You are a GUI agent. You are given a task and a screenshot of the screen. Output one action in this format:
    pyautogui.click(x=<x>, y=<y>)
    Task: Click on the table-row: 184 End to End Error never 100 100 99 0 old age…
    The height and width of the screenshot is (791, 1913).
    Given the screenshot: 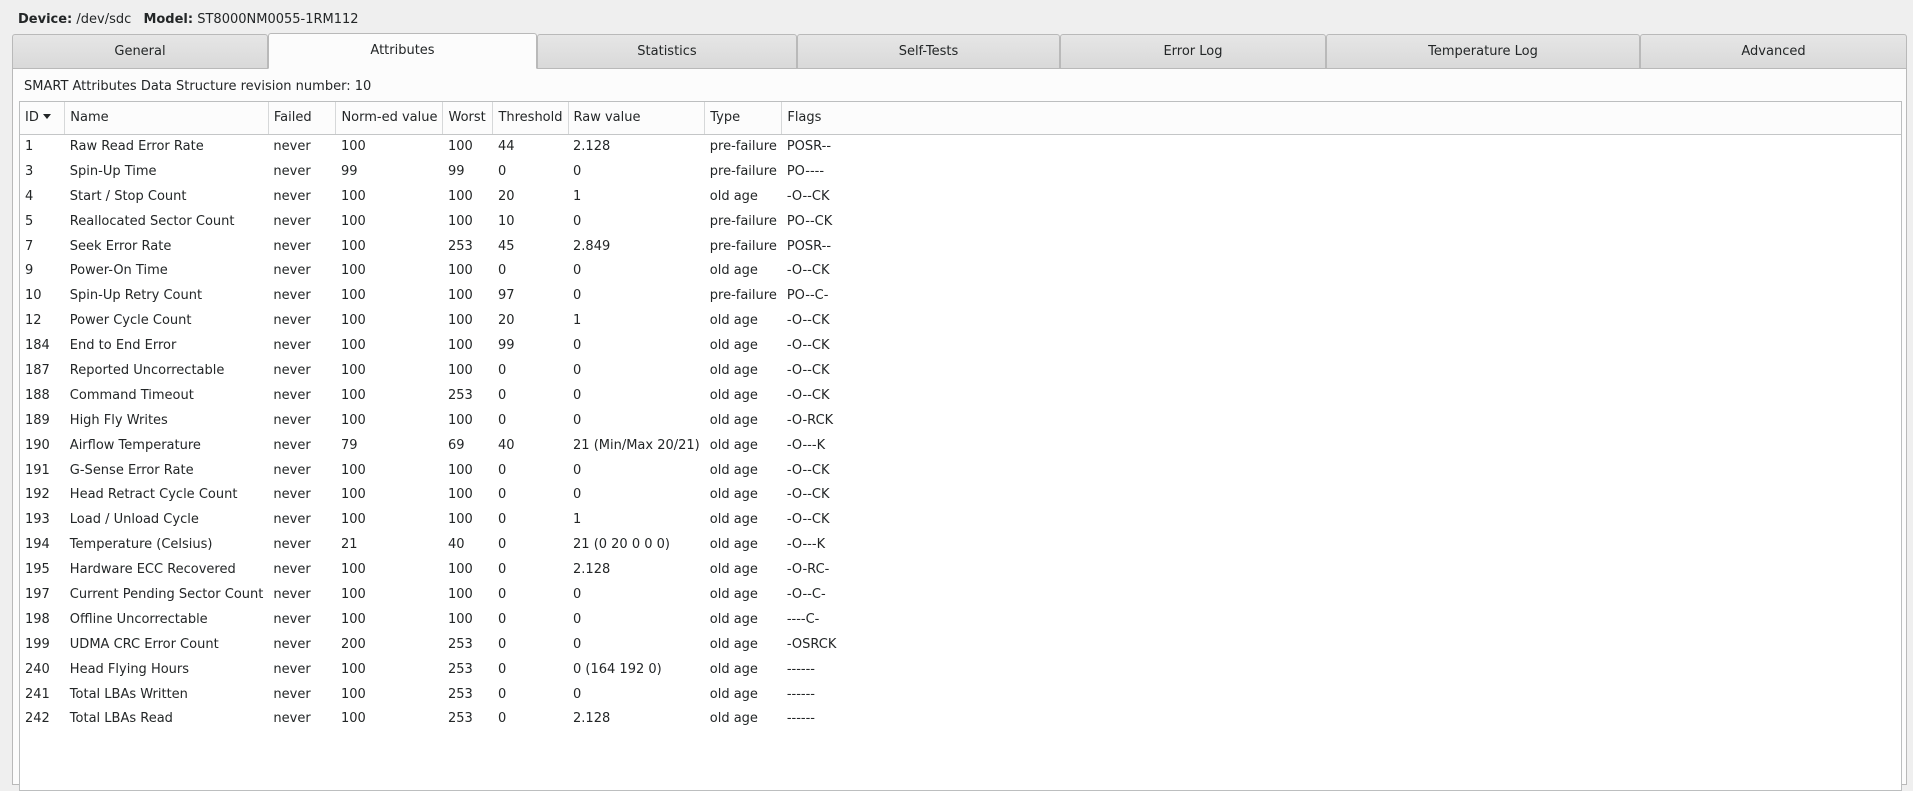 What is the action you would take?
    pyautogui.click(x=960, y=345)
    